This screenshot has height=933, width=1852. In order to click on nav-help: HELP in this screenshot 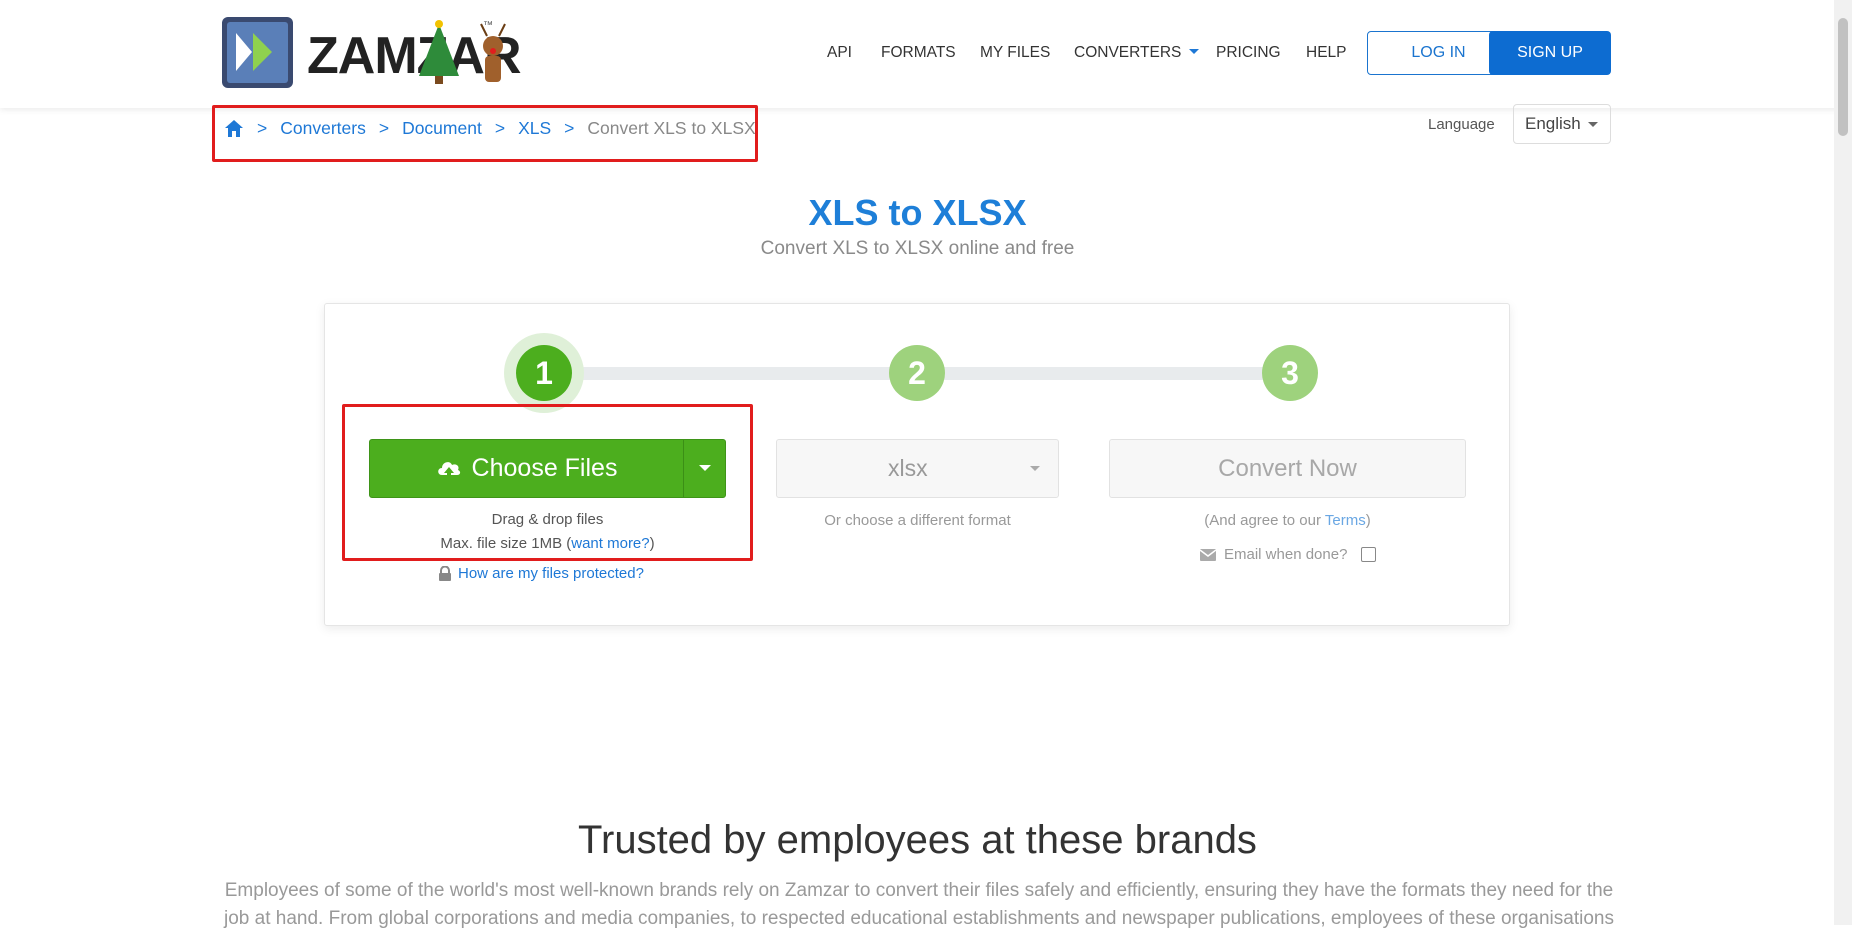, I will do `click(1326, 53)`.